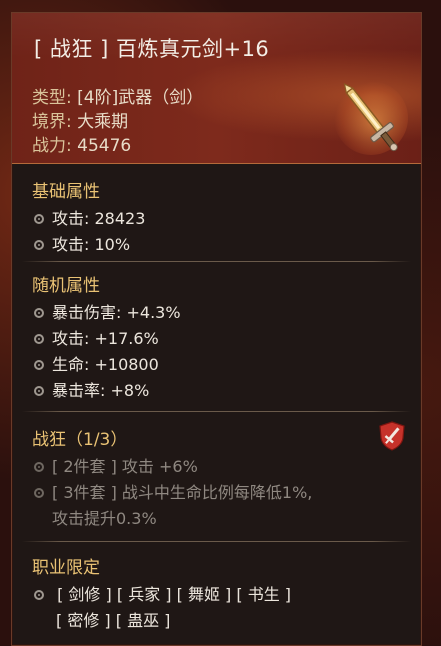  Describe the element at coordinates (89, 217) in the screenshot. I see `base-attr-line: 攻击: 28423` at that location.